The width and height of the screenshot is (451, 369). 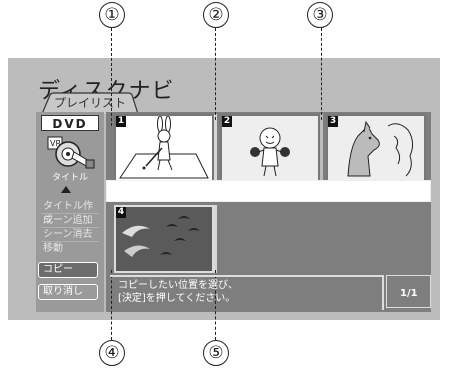 What do you see at coordinates (177, 298) in the screenshot?
I see `instruction-line-2: [決定]を押してください。` at bounding box center [177, 298].